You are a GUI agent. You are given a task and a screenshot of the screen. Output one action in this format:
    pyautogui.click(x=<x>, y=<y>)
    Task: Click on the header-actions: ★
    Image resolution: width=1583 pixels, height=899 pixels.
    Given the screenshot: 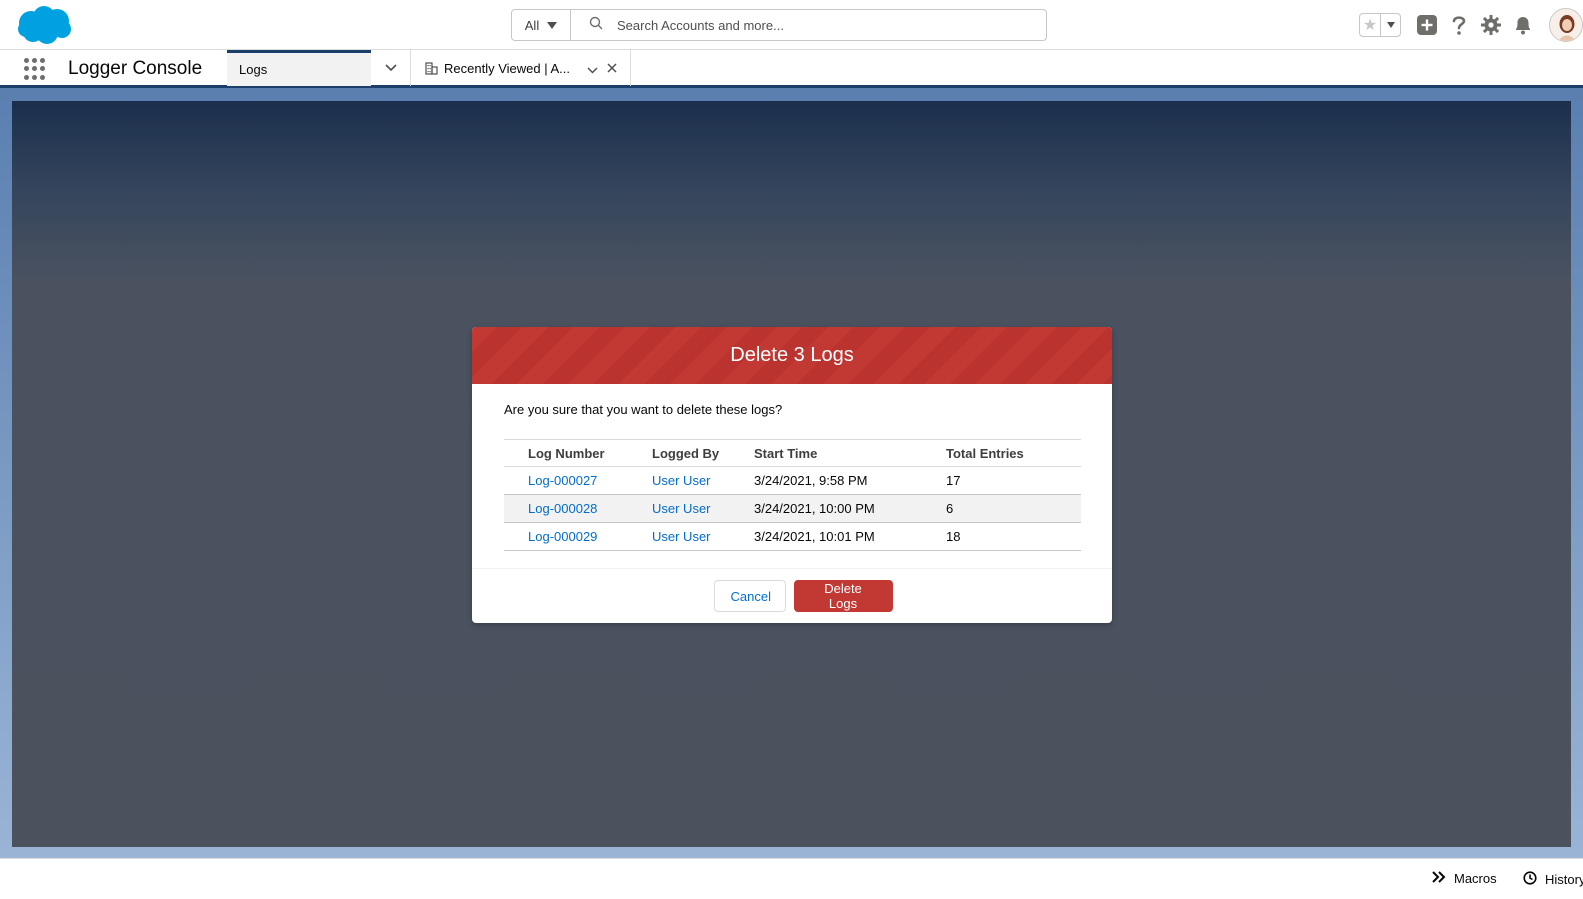 What is the action you would take?
    pyautogui.click(x=1471, y=25)
    